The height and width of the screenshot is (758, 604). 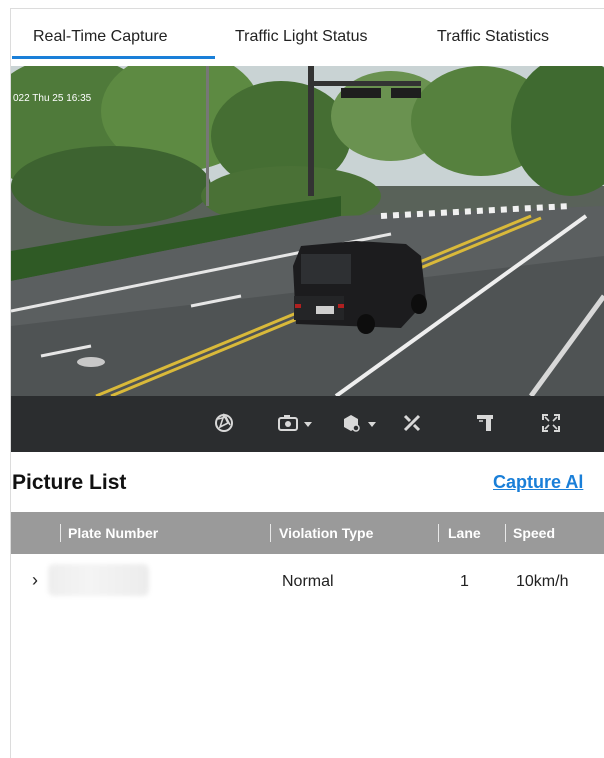 What do you see at coordinates (538, 482) in the screenshot?
I see `capture-all-link: Capture Al` at bounding box center [538, 482].